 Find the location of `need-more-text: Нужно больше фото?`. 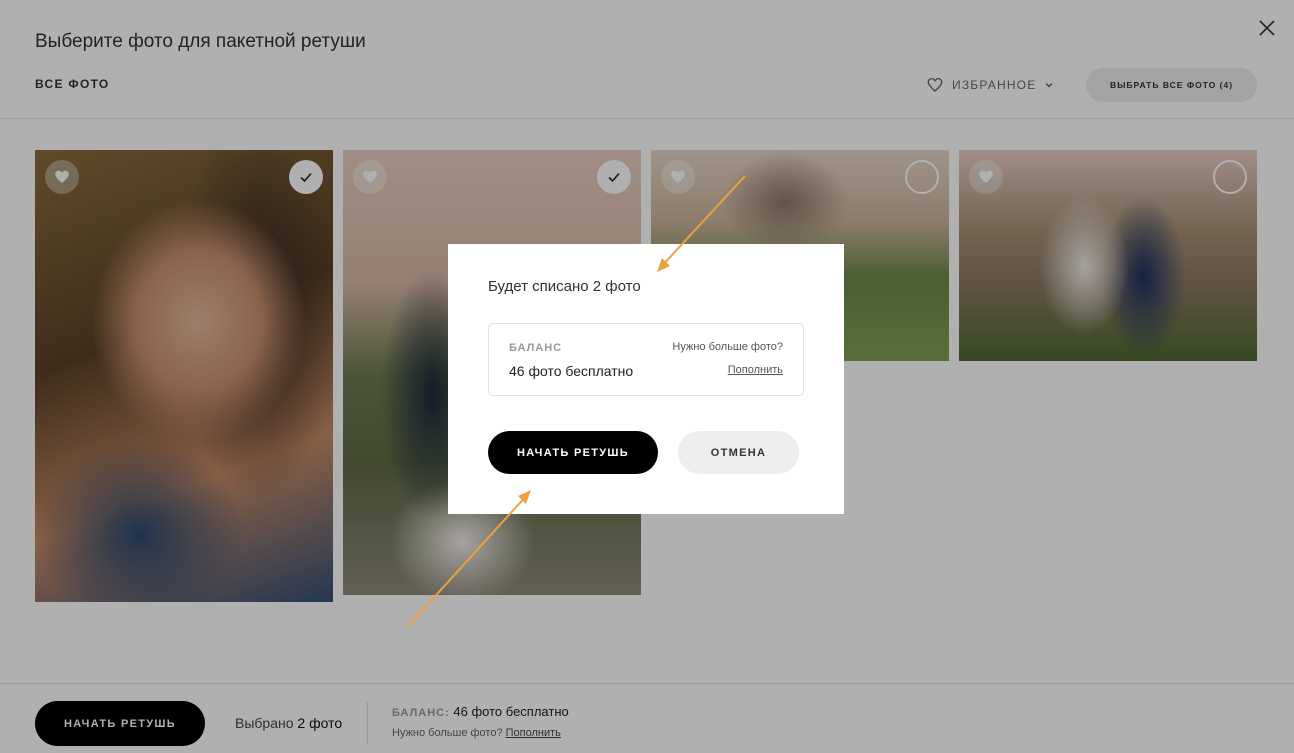

need-more-text: Нужно больше фото? is located at coordinates (727, 347).